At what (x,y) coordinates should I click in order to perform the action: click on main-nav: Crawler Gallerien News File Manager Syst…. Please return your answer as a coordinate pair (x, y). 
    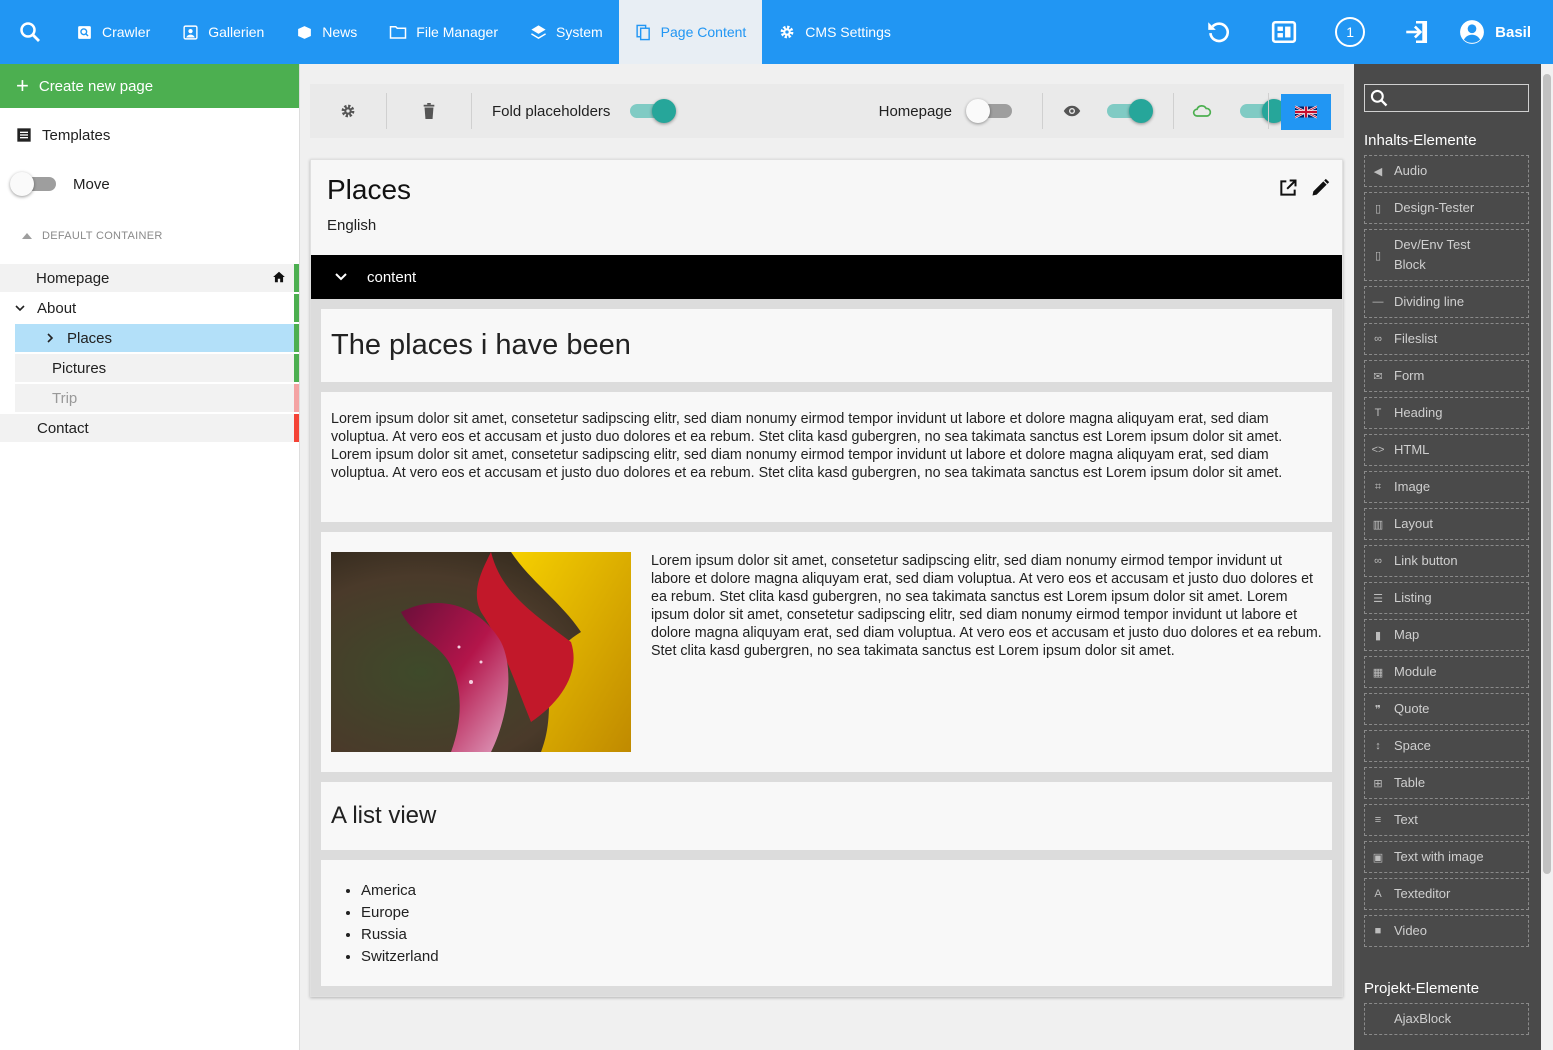
    Looking at the image, I should click on (483, 32).